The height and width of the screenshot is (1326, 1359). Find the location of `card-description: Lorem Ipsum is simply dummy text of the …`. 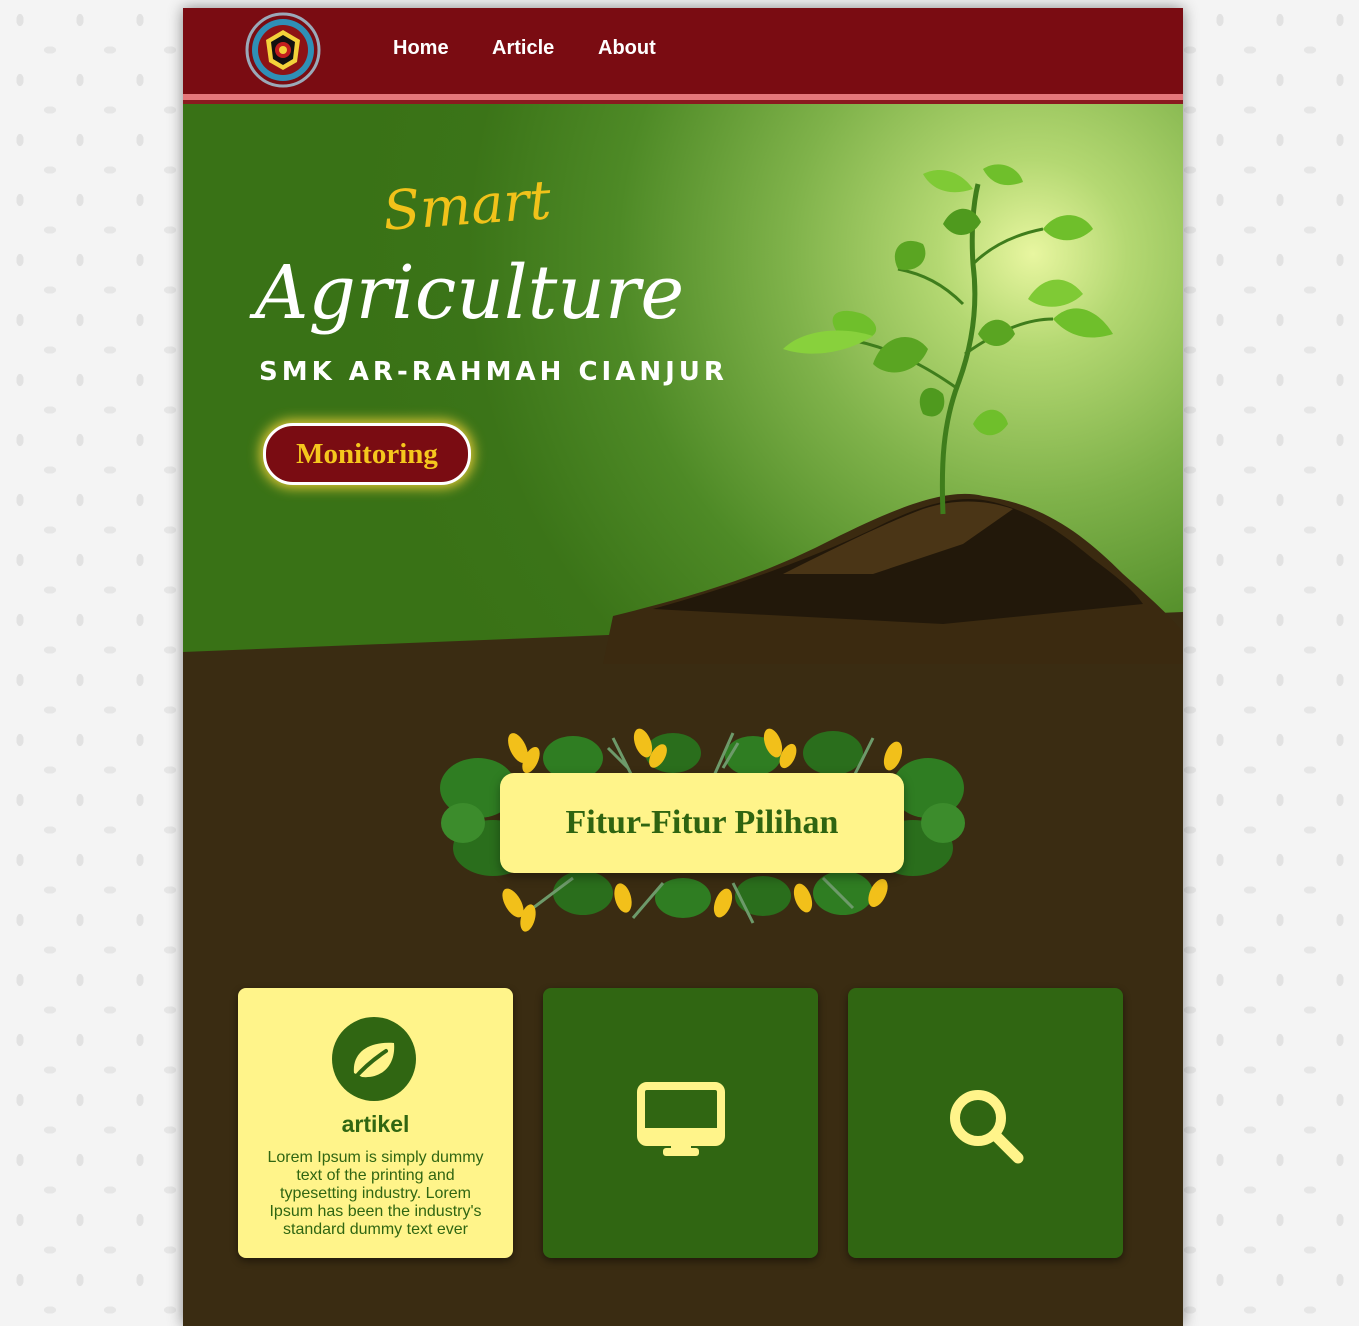

card-description: Lorem Ipsum is simply dummy text of the … is located at coordinates (375, 1193).